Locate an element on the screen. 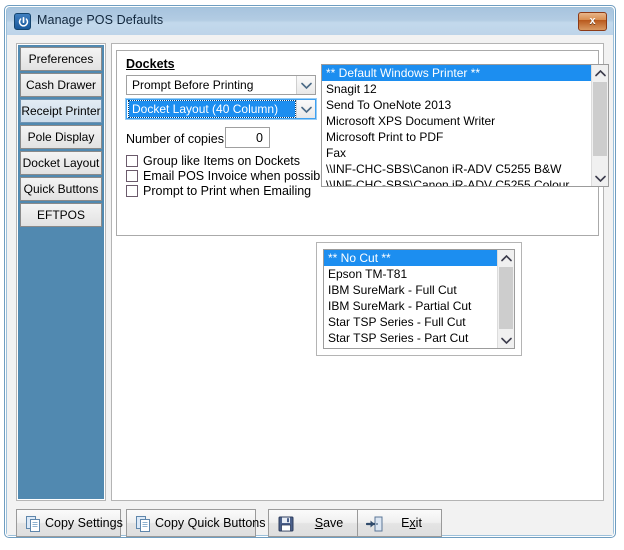 The image size is (624, 550). list-item: Send To OneNote 2013 is located at coordinates (456, 105).